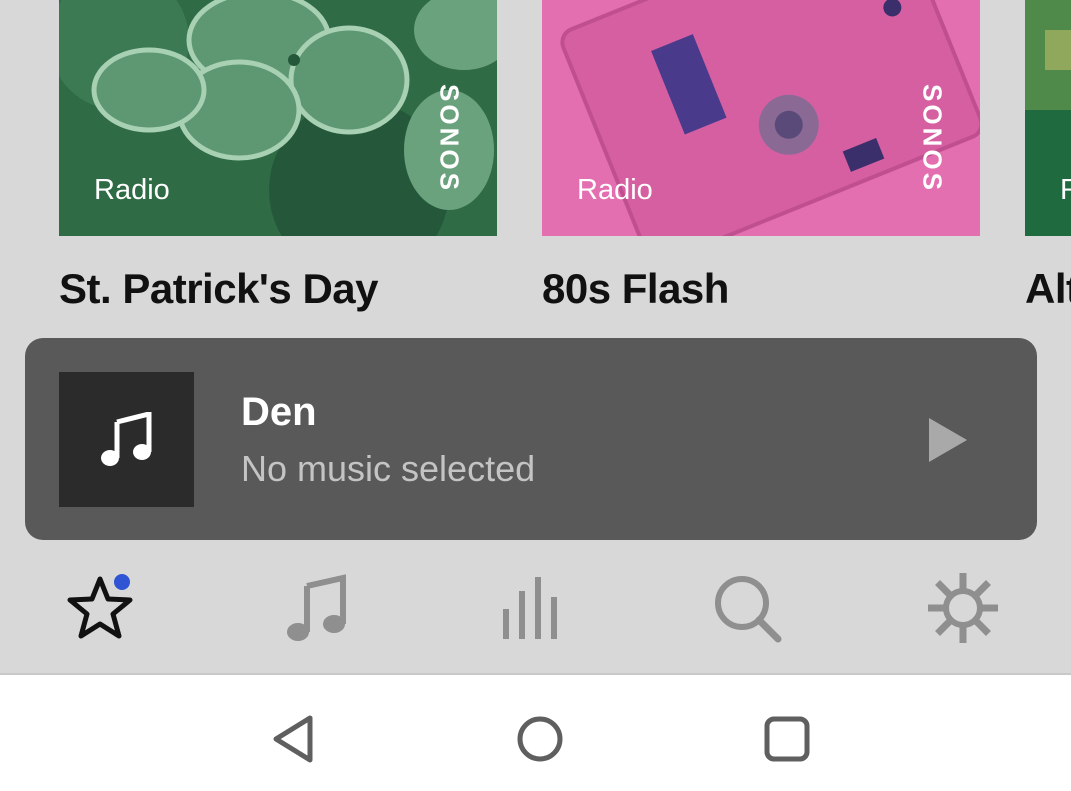  I want to click on gear-icon, so click(963, 608).